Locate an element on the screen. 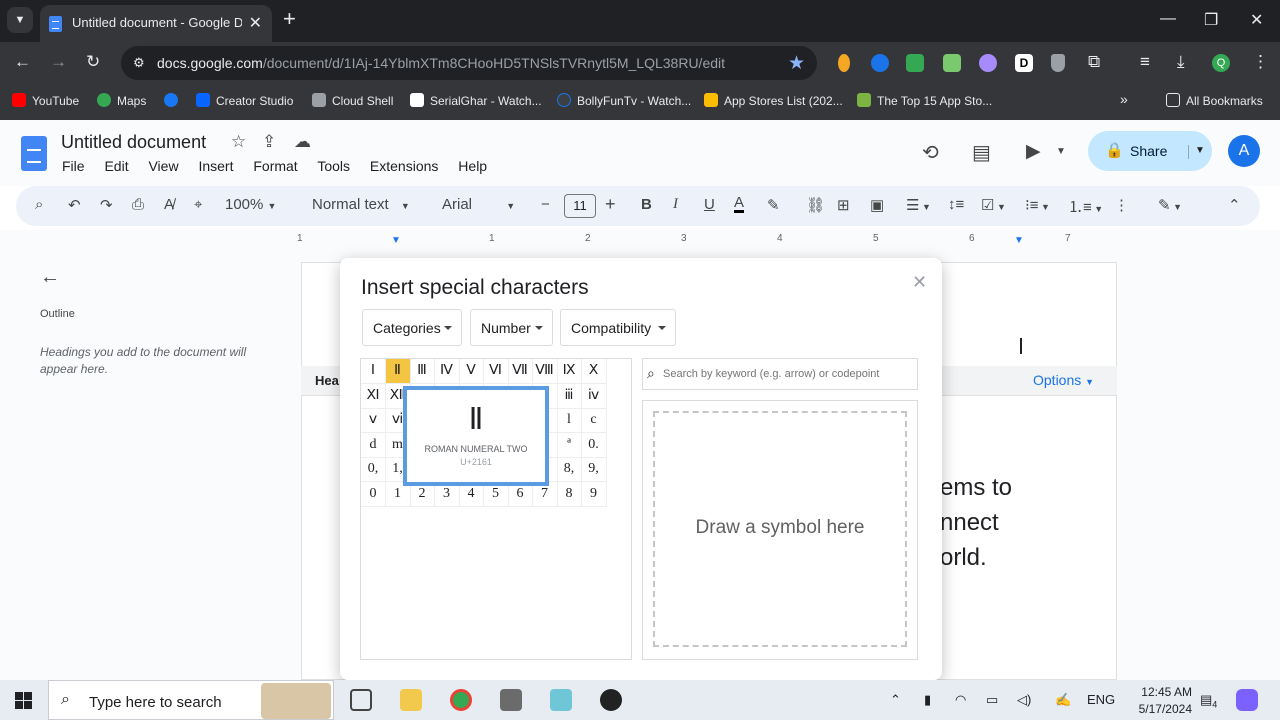  font-select: Arial ▼ is located at coordinates (478, 204).